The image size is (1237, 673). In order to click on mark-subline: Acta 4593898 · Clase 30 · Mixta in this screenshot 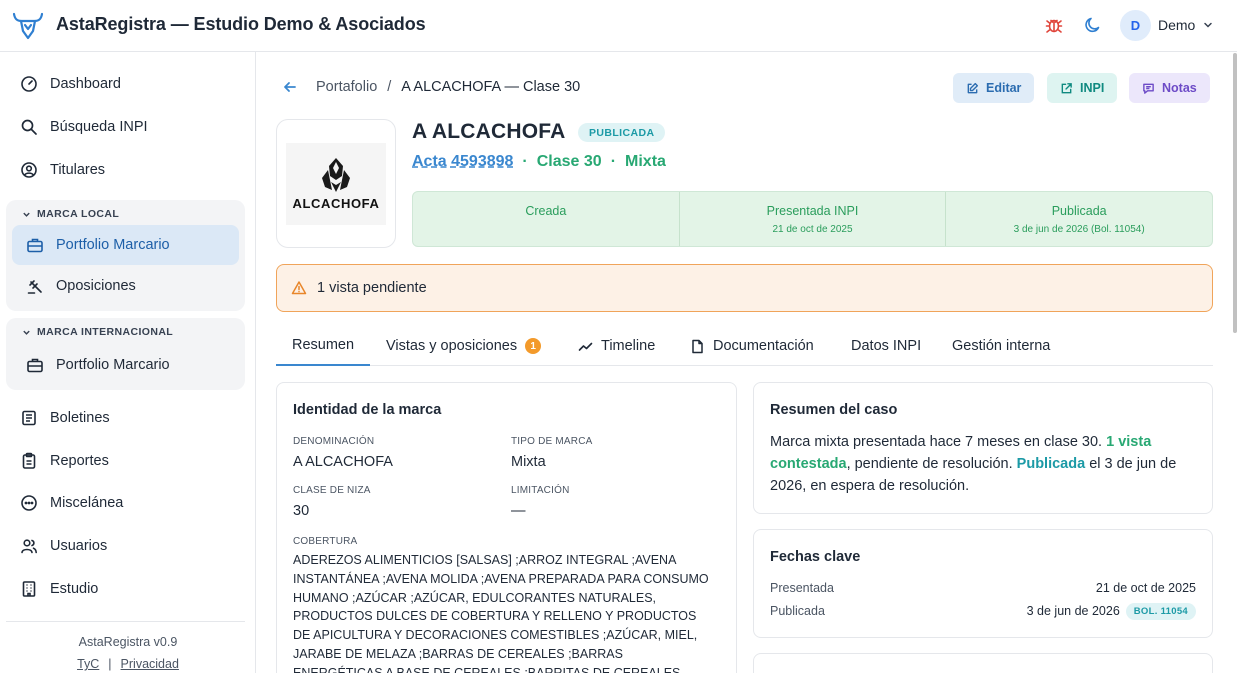, I will do `click(539, 161)`.